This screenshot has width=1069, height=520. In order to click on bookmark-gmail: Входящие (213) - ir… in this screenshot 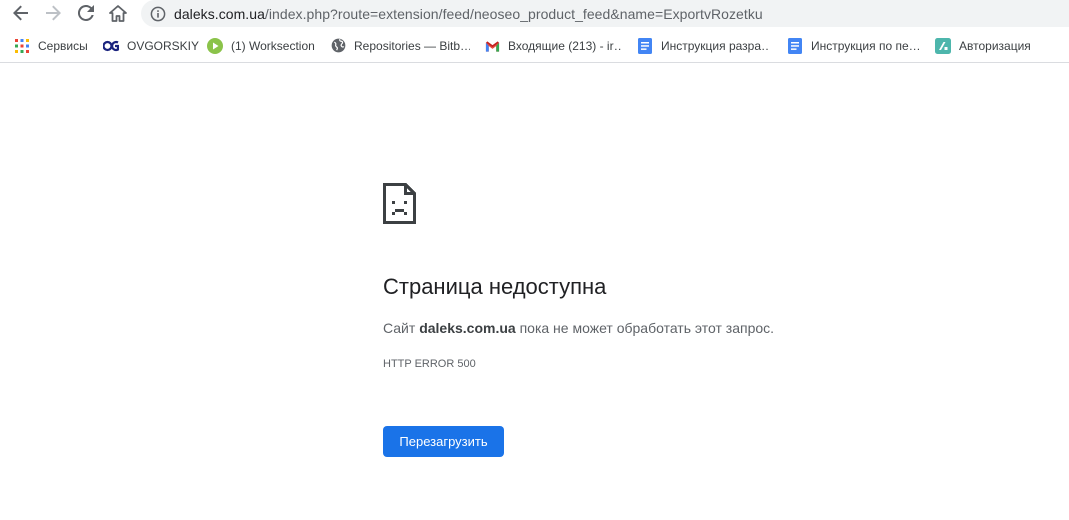, I will do `click(553, 45)`.